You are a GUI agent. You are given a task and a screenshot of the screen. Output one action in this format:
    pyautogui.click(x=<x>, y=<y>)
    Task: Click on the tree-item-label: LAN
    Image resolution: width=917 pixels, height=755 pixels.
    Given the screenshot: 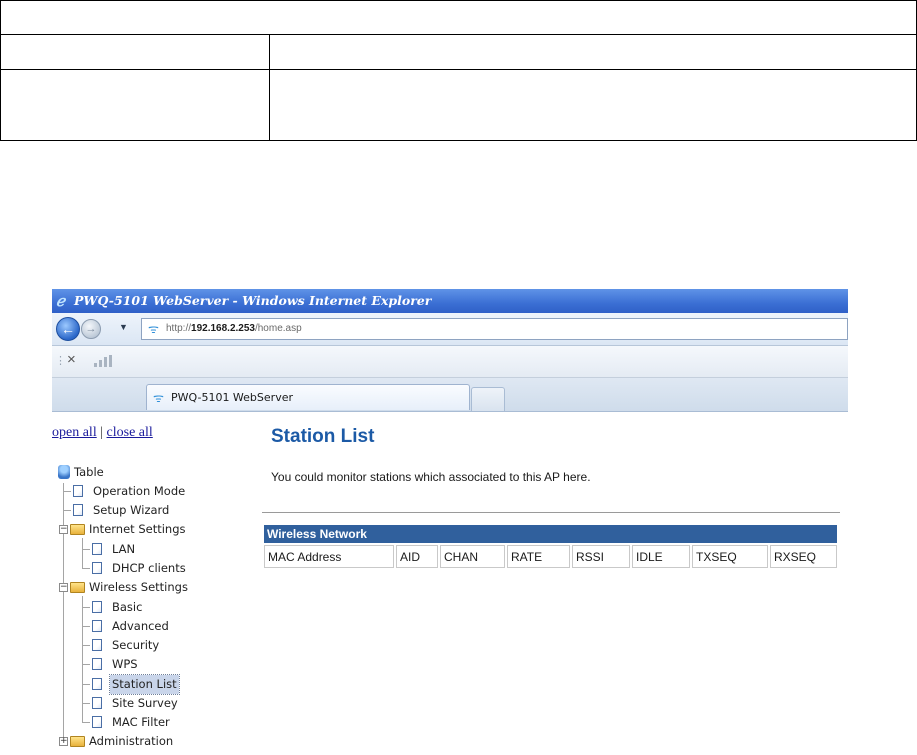 What is the action you would take?
    pyautogui.click(x=124, y=549)
    